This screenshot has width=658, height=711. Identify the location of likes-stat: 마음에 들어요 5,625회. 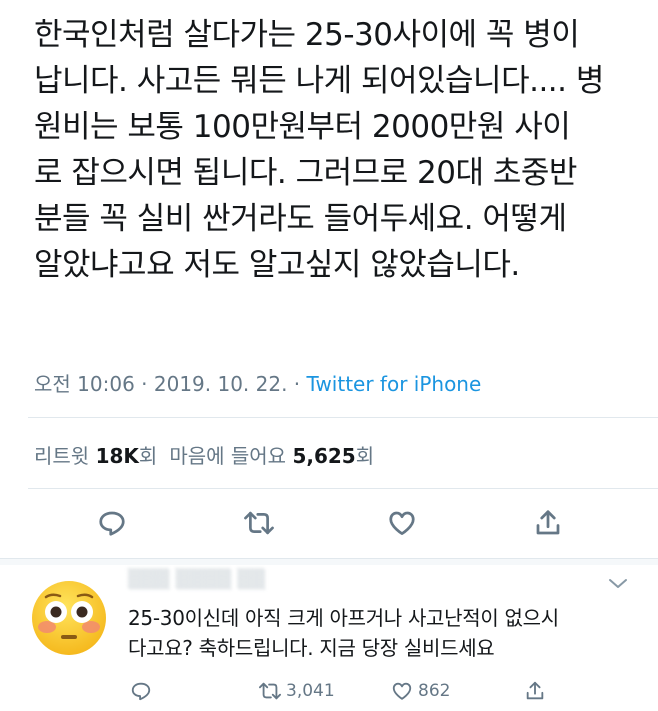
(271, 456).